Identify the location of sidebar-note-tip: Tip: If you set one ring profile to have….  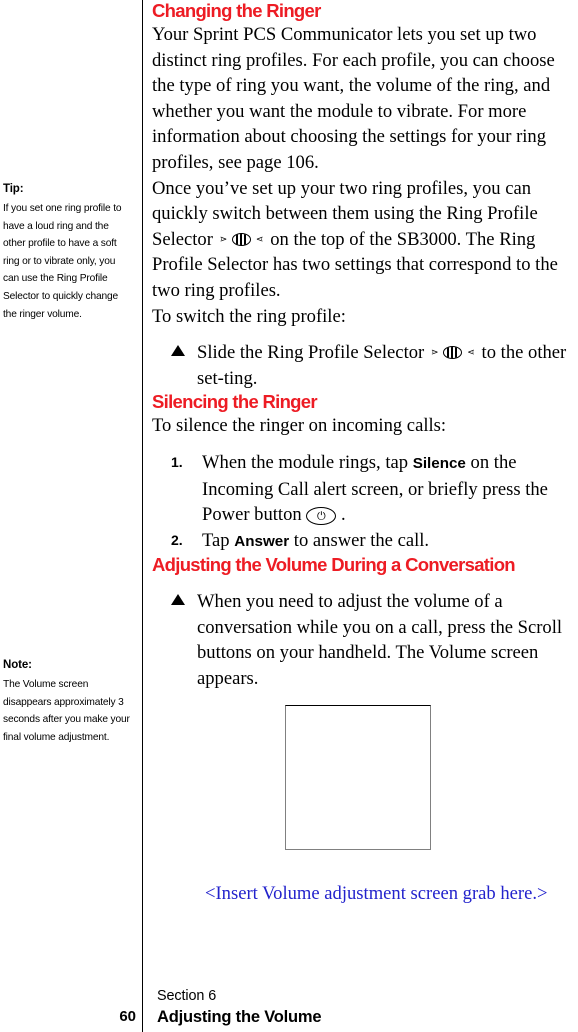
(68, 252).